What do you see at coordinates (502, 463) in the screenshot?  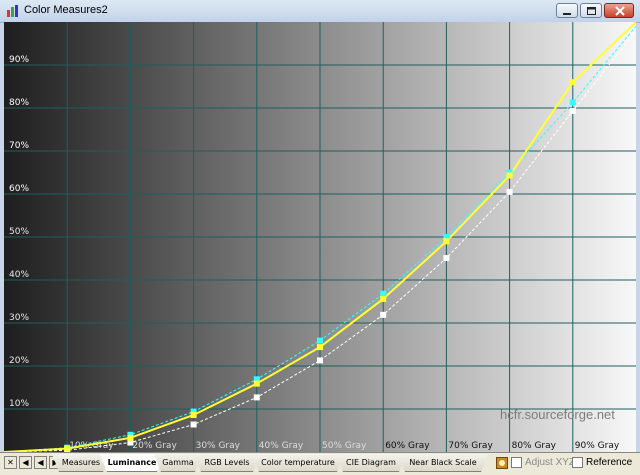 I see `adjust-icon` at bounding box center [502, 463].